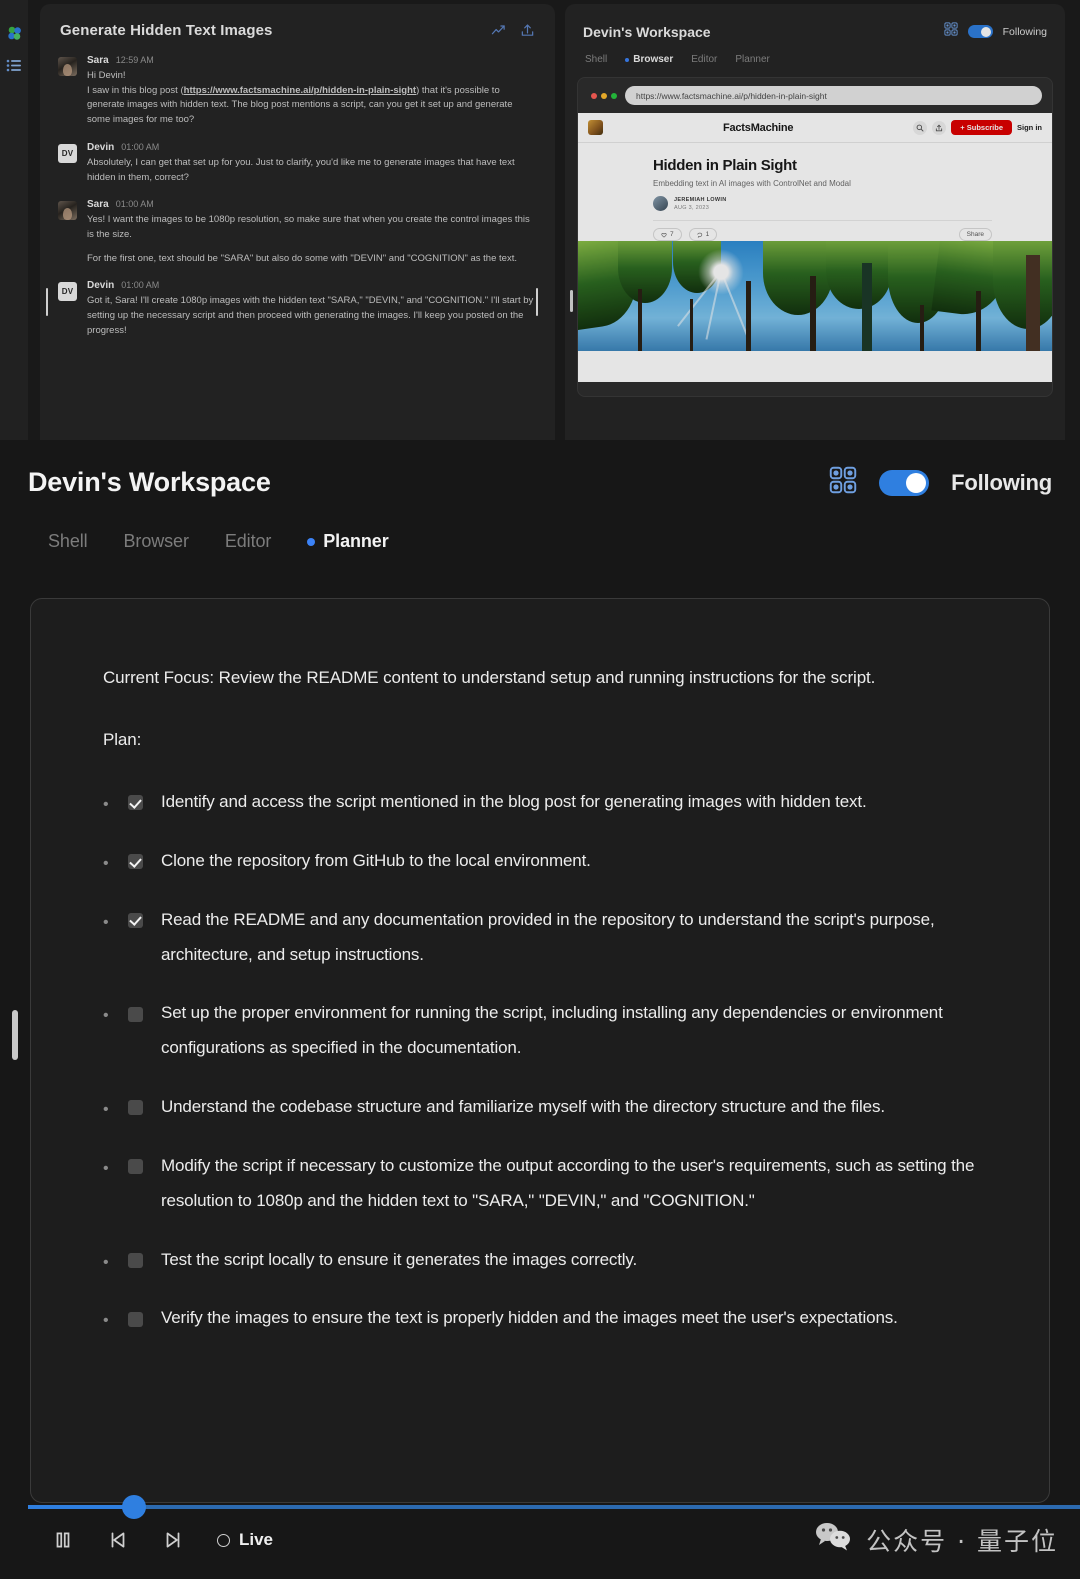 The width and height of the screenshot is (1080, 1579). Describe the element at coordinates (672, 234) in the screenshot. I see `like-count: 7` at that location.